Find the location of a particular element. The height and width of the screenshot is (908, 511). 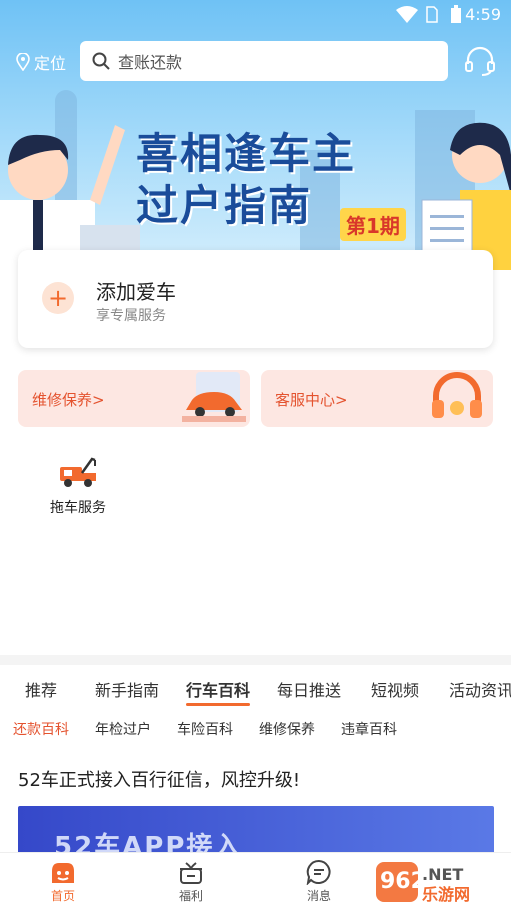

tab-beginner-guide: 新手指南 is located at coordinates (127, 689).